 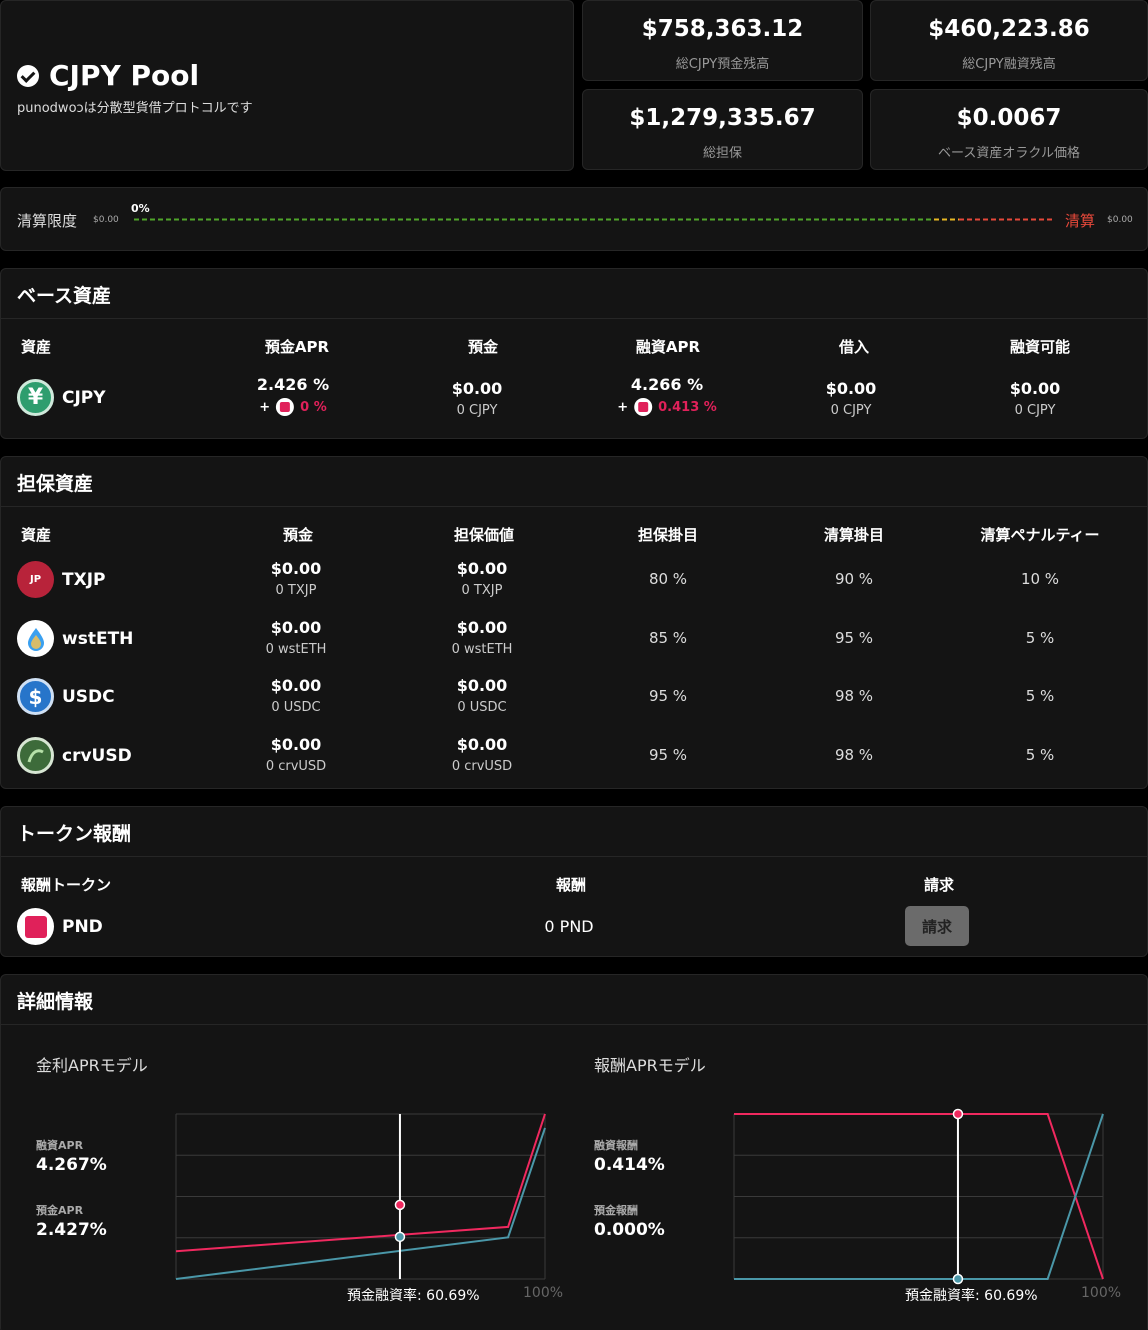 I want to click on stat-label: ベース資産オラクル価格, so click(x=1009, y=153).